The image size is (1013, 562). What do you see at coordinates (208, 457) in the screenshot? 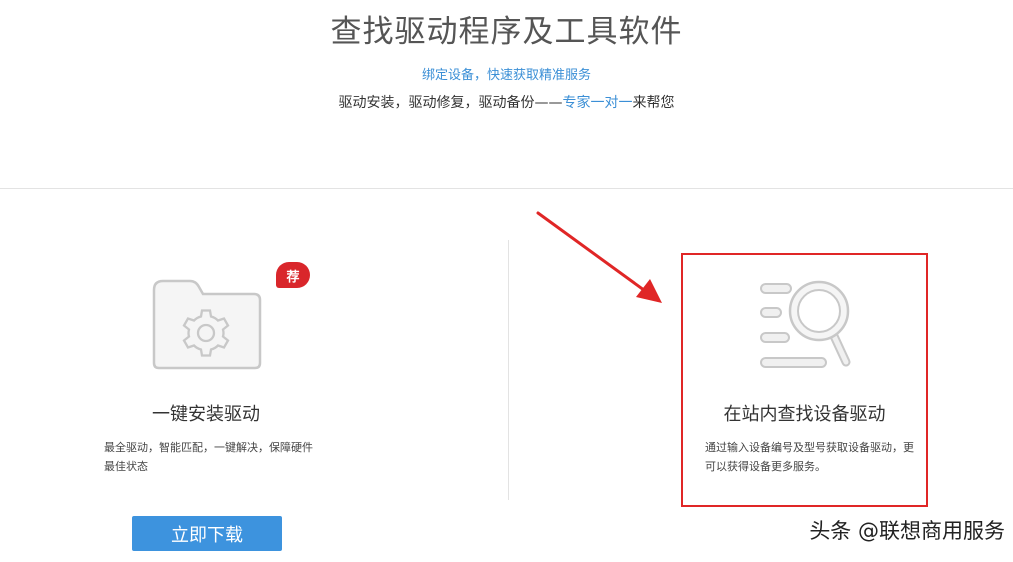
I see `one-click-install-description: 最全驱动，智能匹配，一键解决，保障硬件最佳状态` at bounding box center [208, 457].